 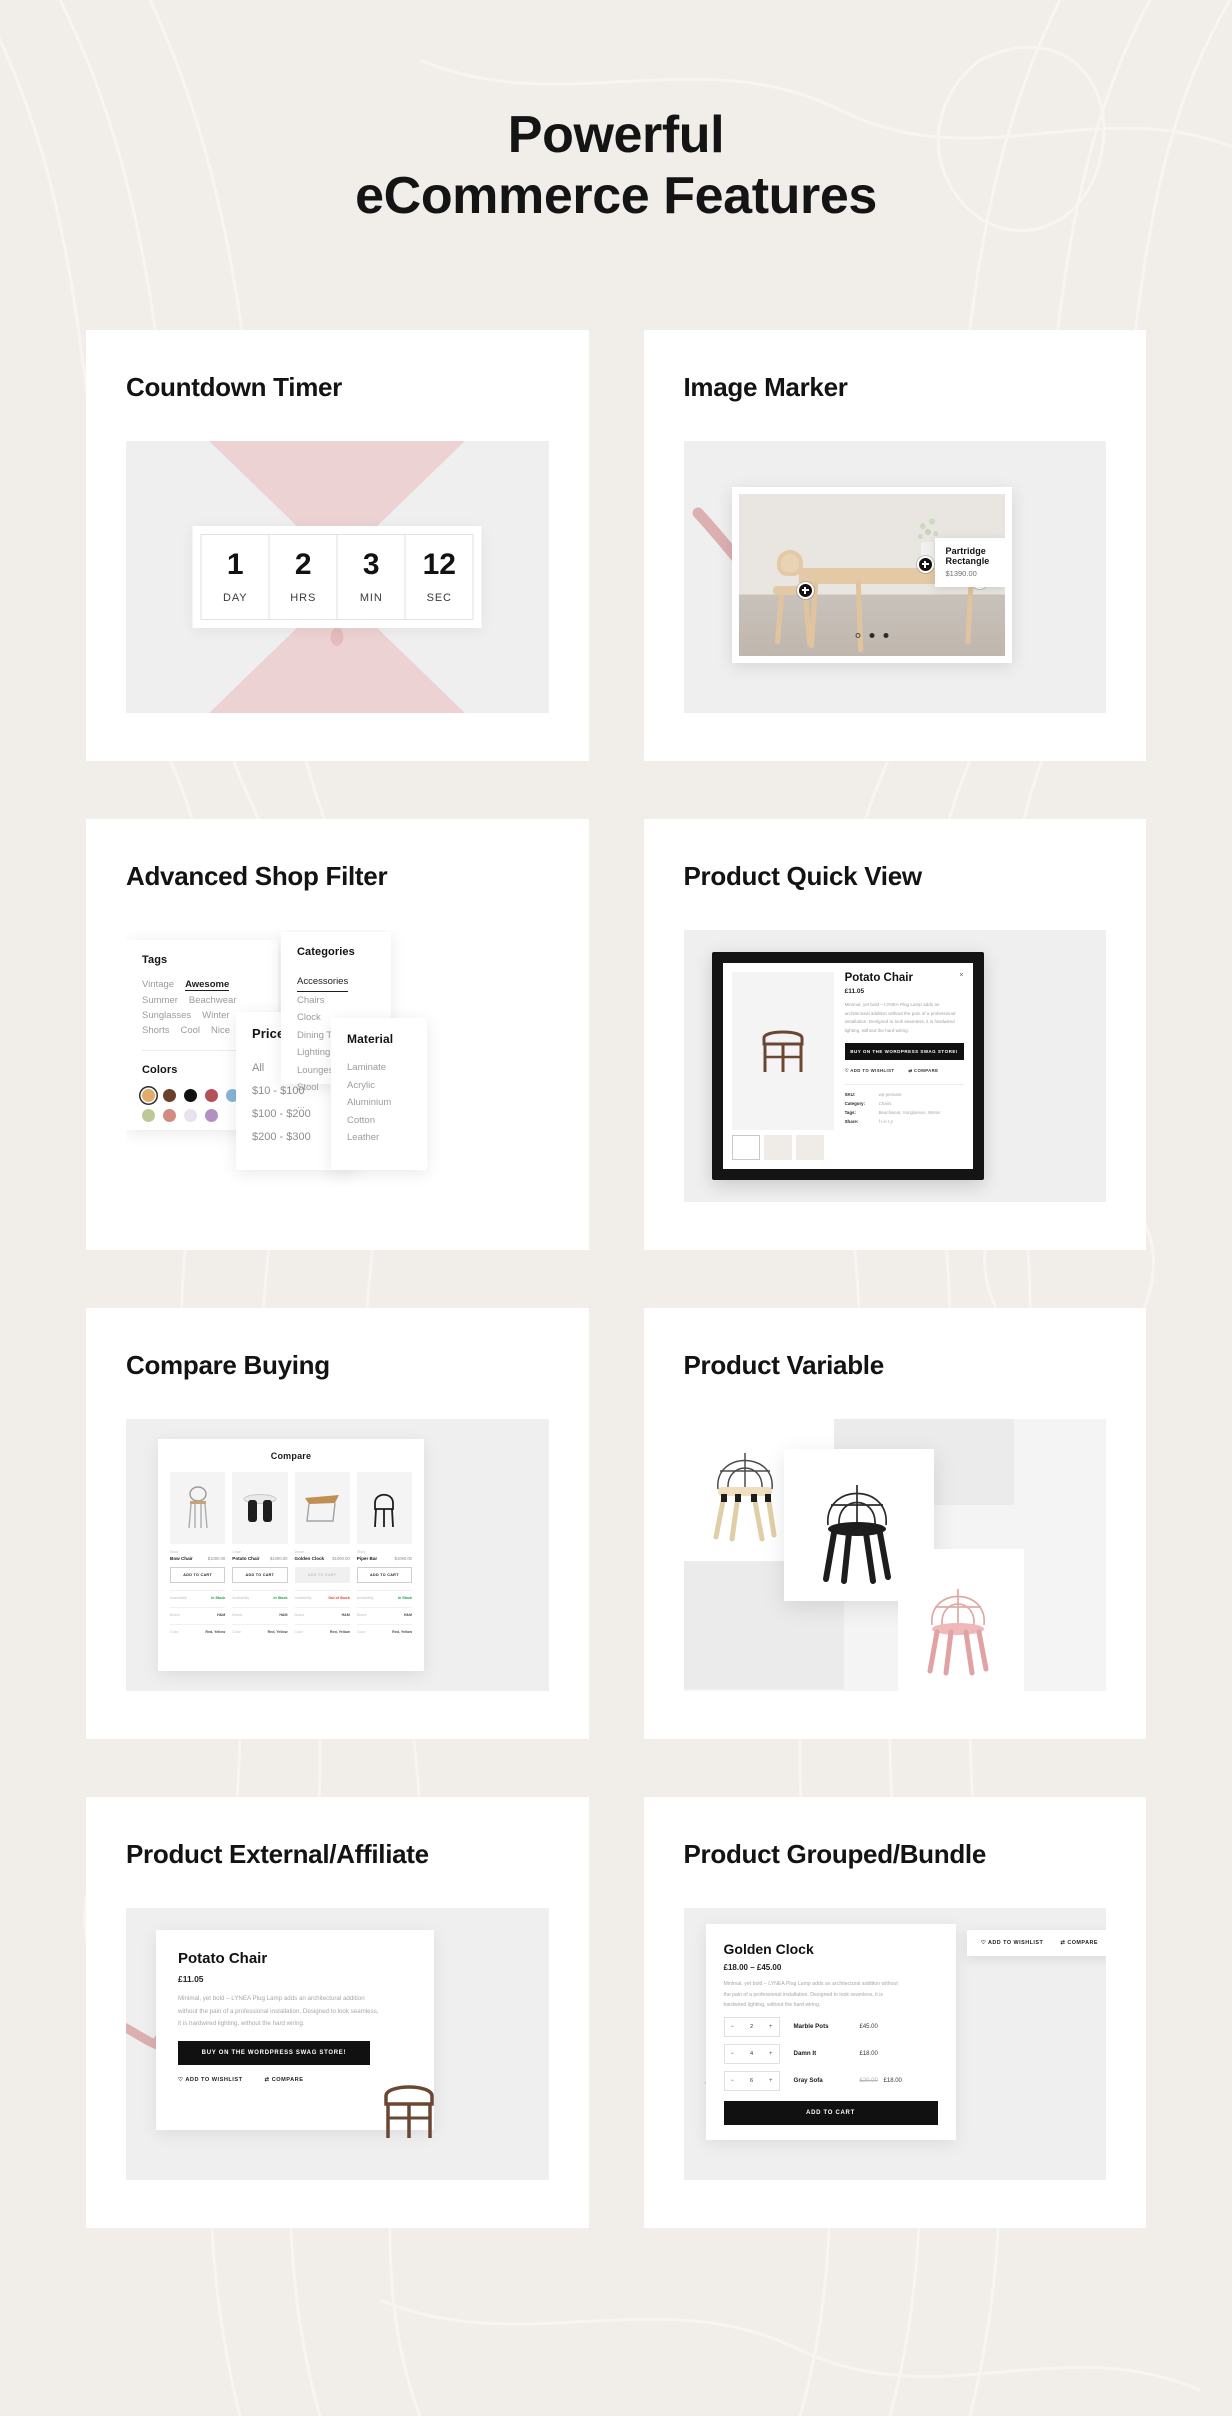 I want to click on page-heading: Powerful eCommerce Features, so click(x=616, y=114).